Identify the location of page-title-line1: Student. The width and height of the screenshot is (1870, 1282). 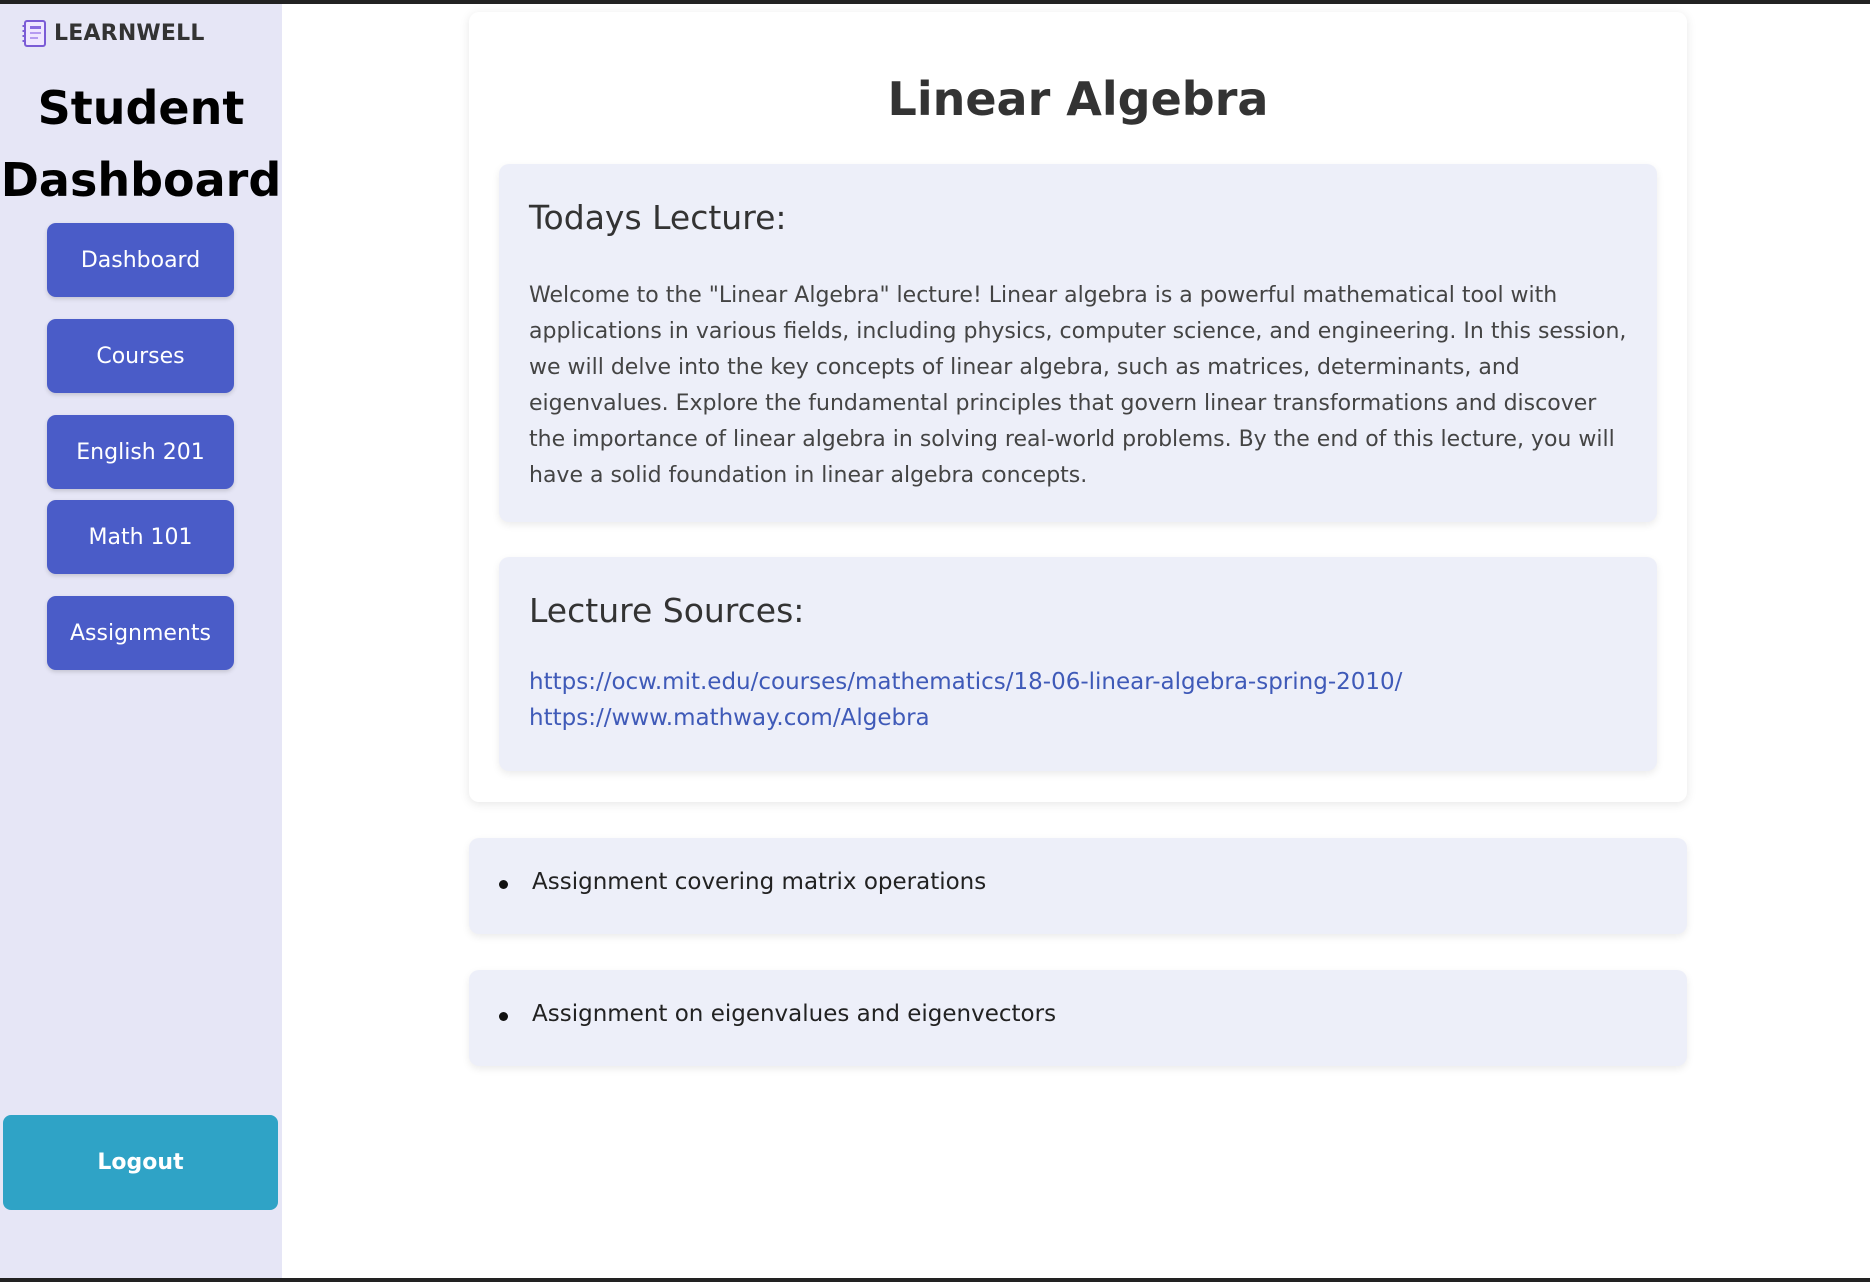
(141, 108).